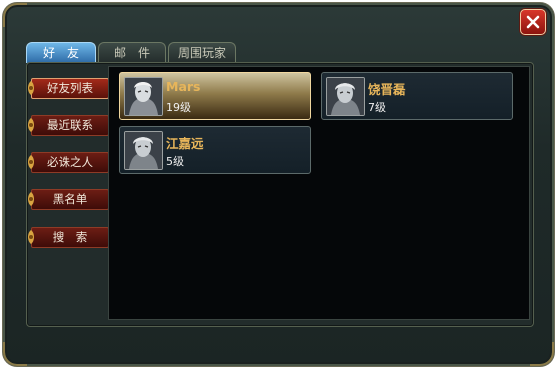  Describe the element at coordinates (61, 52) in the screenshot. I see `tab-friends: 好 友` at that location.